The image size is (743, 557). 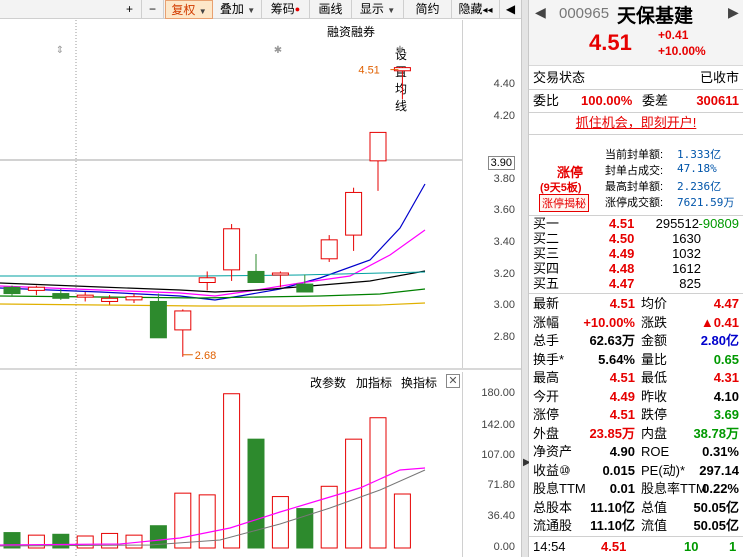 What do you see at coordinates (663, 470) in the screenshot?
I see `stat-label: PE(动)*` at bounding box center [663, 470].